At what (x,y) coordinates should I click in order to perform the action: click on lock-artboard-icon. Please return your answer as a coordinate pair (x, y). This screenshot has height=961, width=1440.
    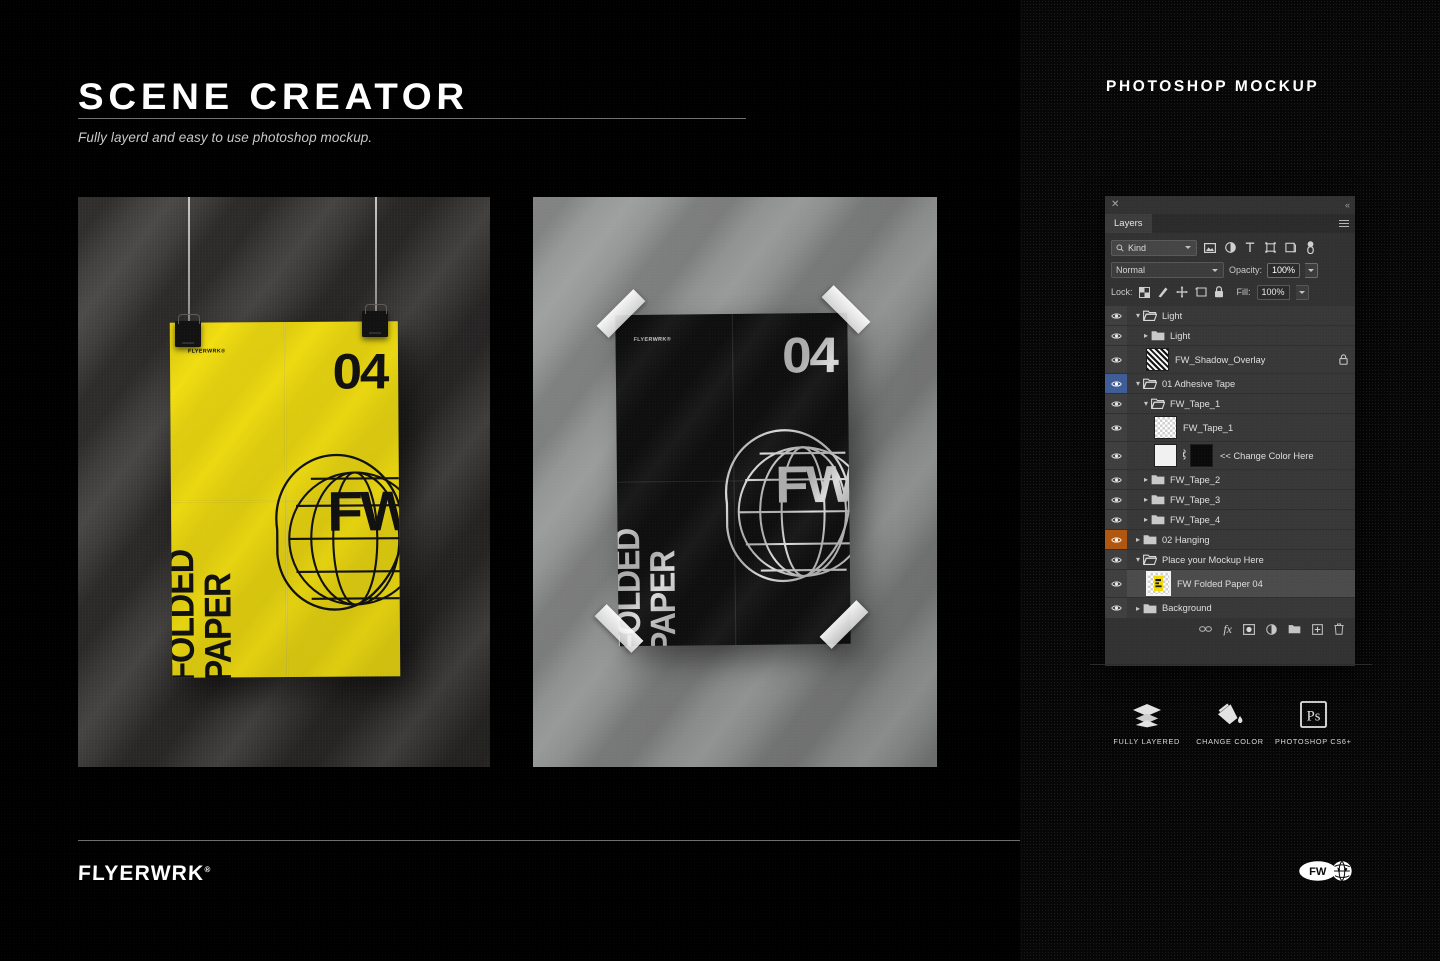
    Looking at the image, I should click on (1200, 292).